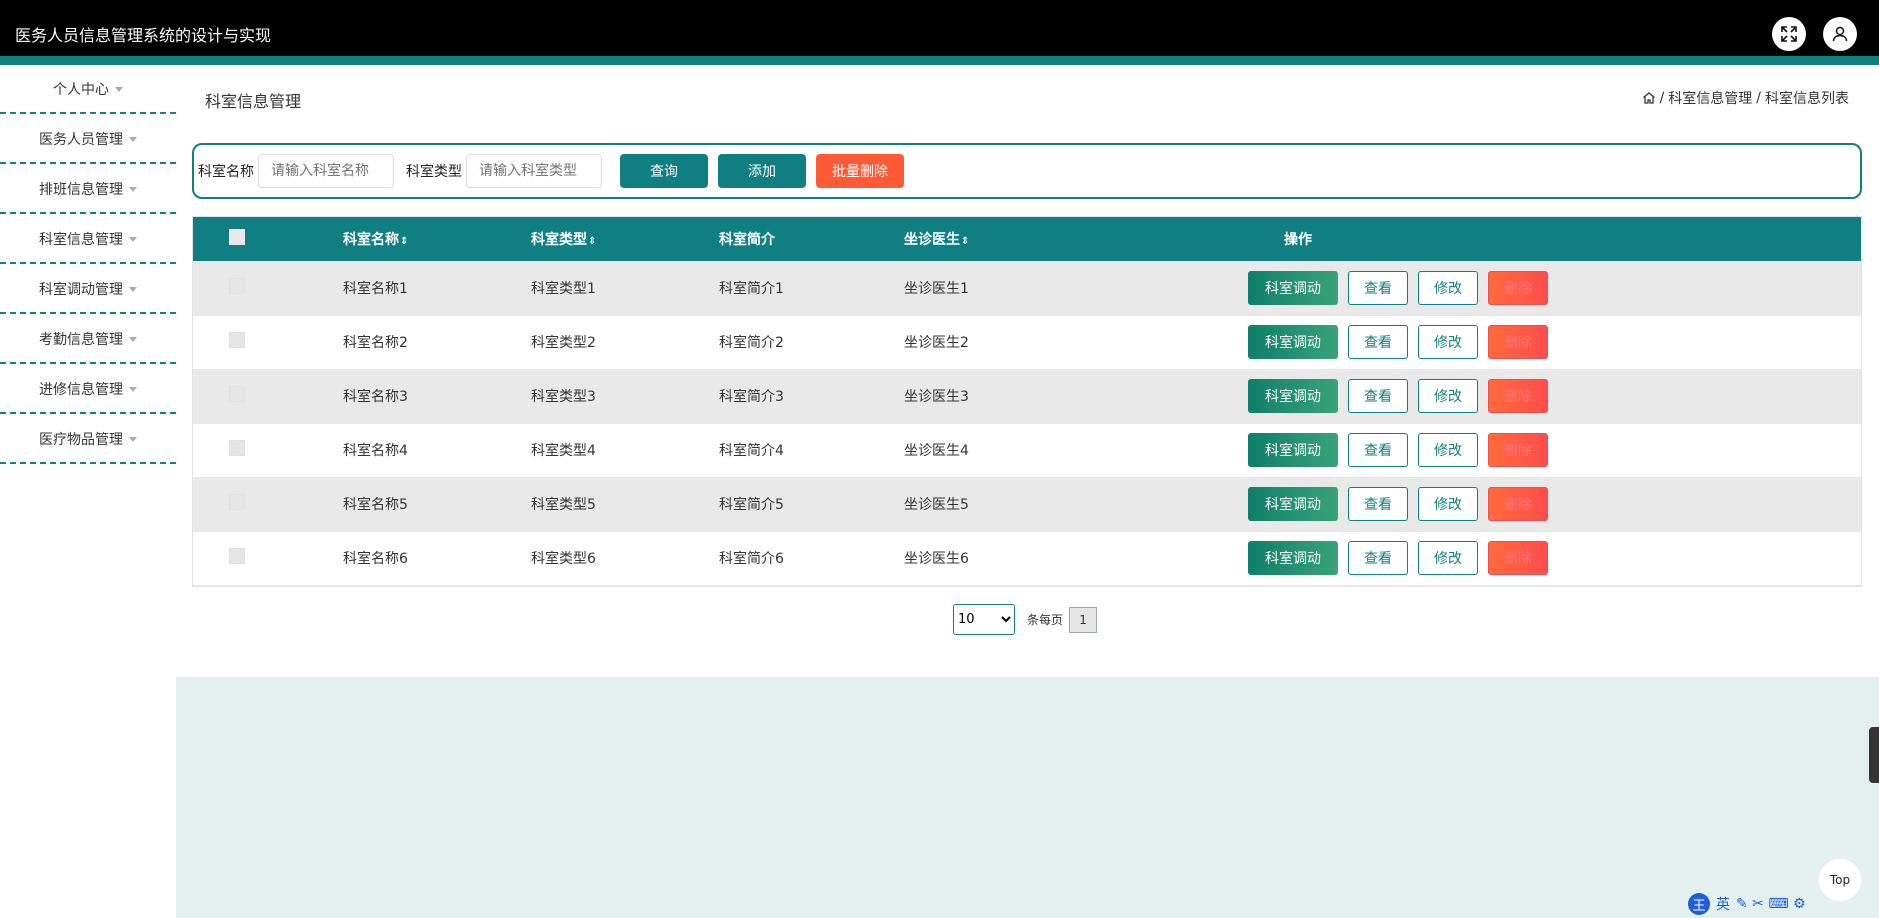 This screenshot has width=1879, height=918. I want to click on cell-doctor: 坐诊医生2, so click(936, 343).